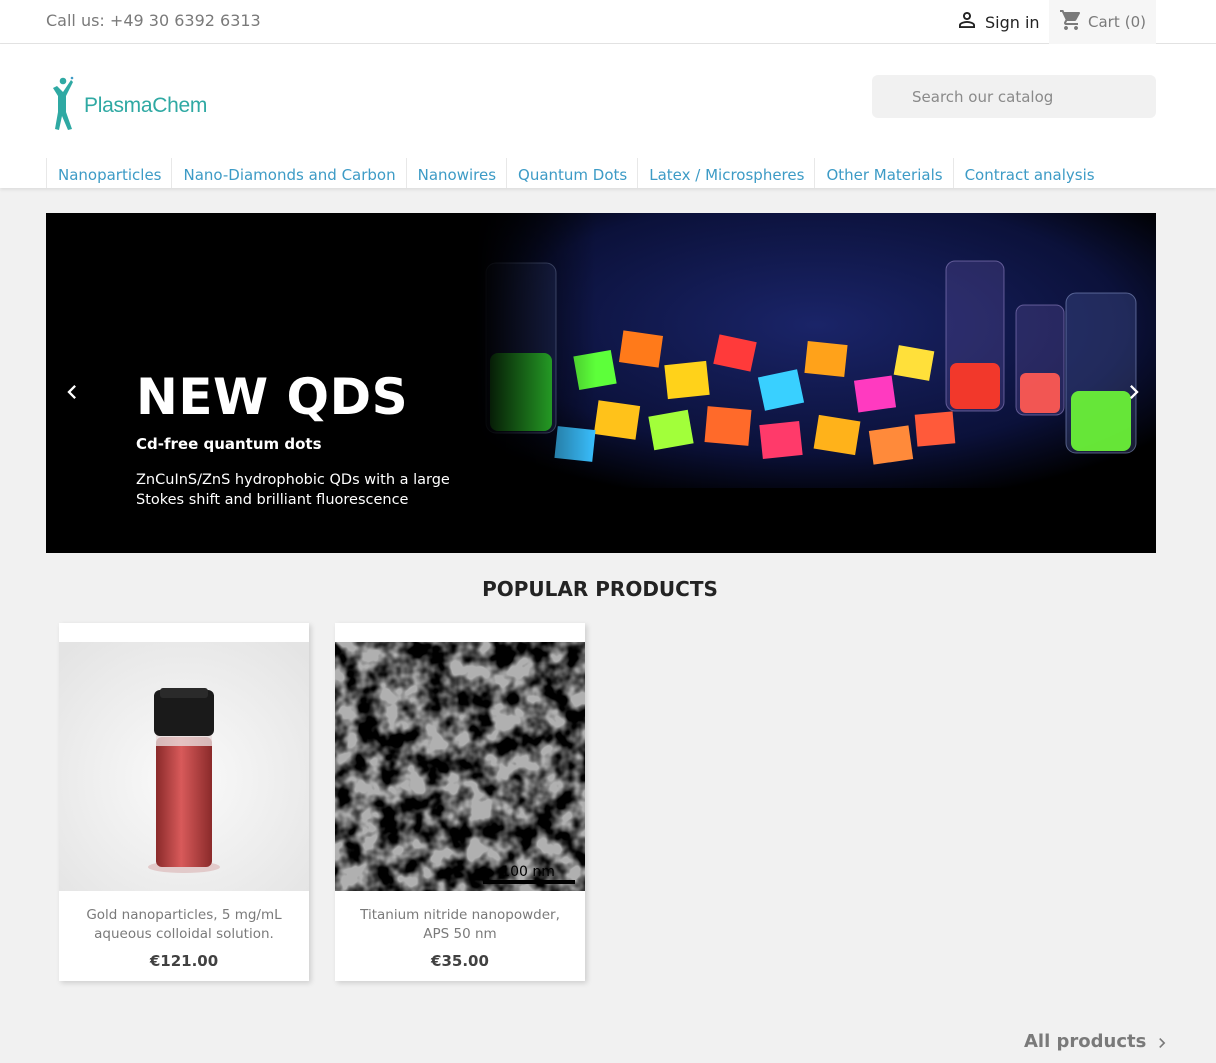 This screenshot has width=1216, height=1063. I want to click on menu-item-contract-analysis: Contract analysis, so click(1028, 173).